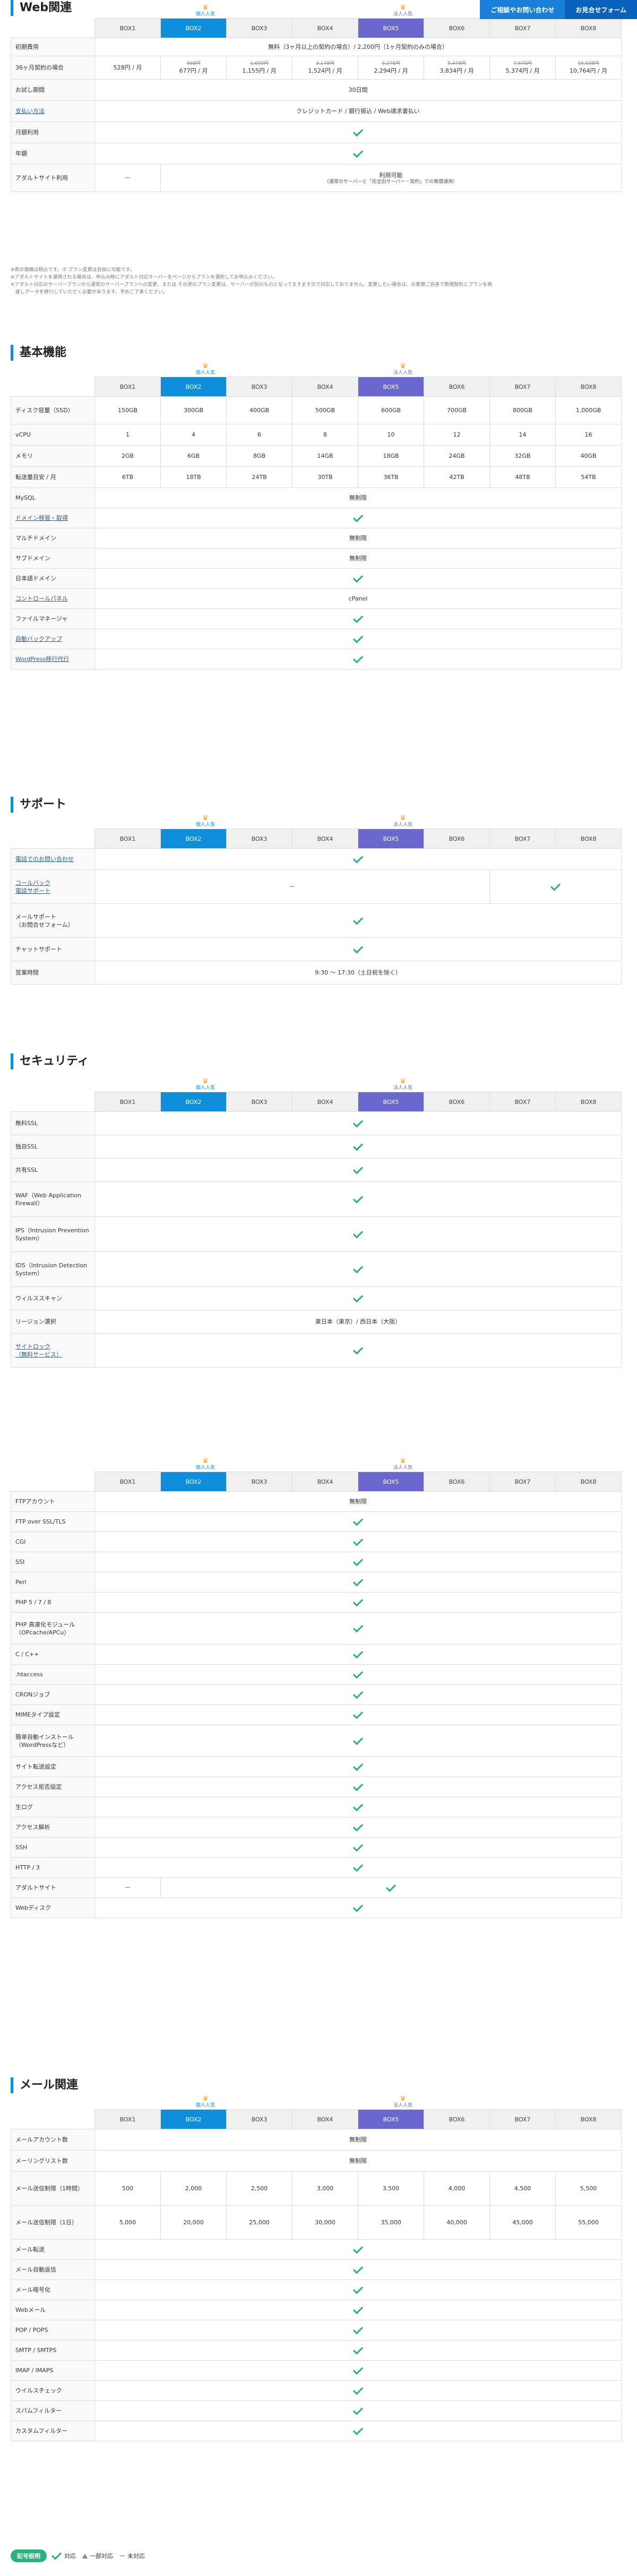 Image resolution: width=637 pixels, height=2576 pixels. Describe the element at coordinates (316, 921) in the screenshot. I see `table-row: メールサポート （お問合せフォーム）` at that location.